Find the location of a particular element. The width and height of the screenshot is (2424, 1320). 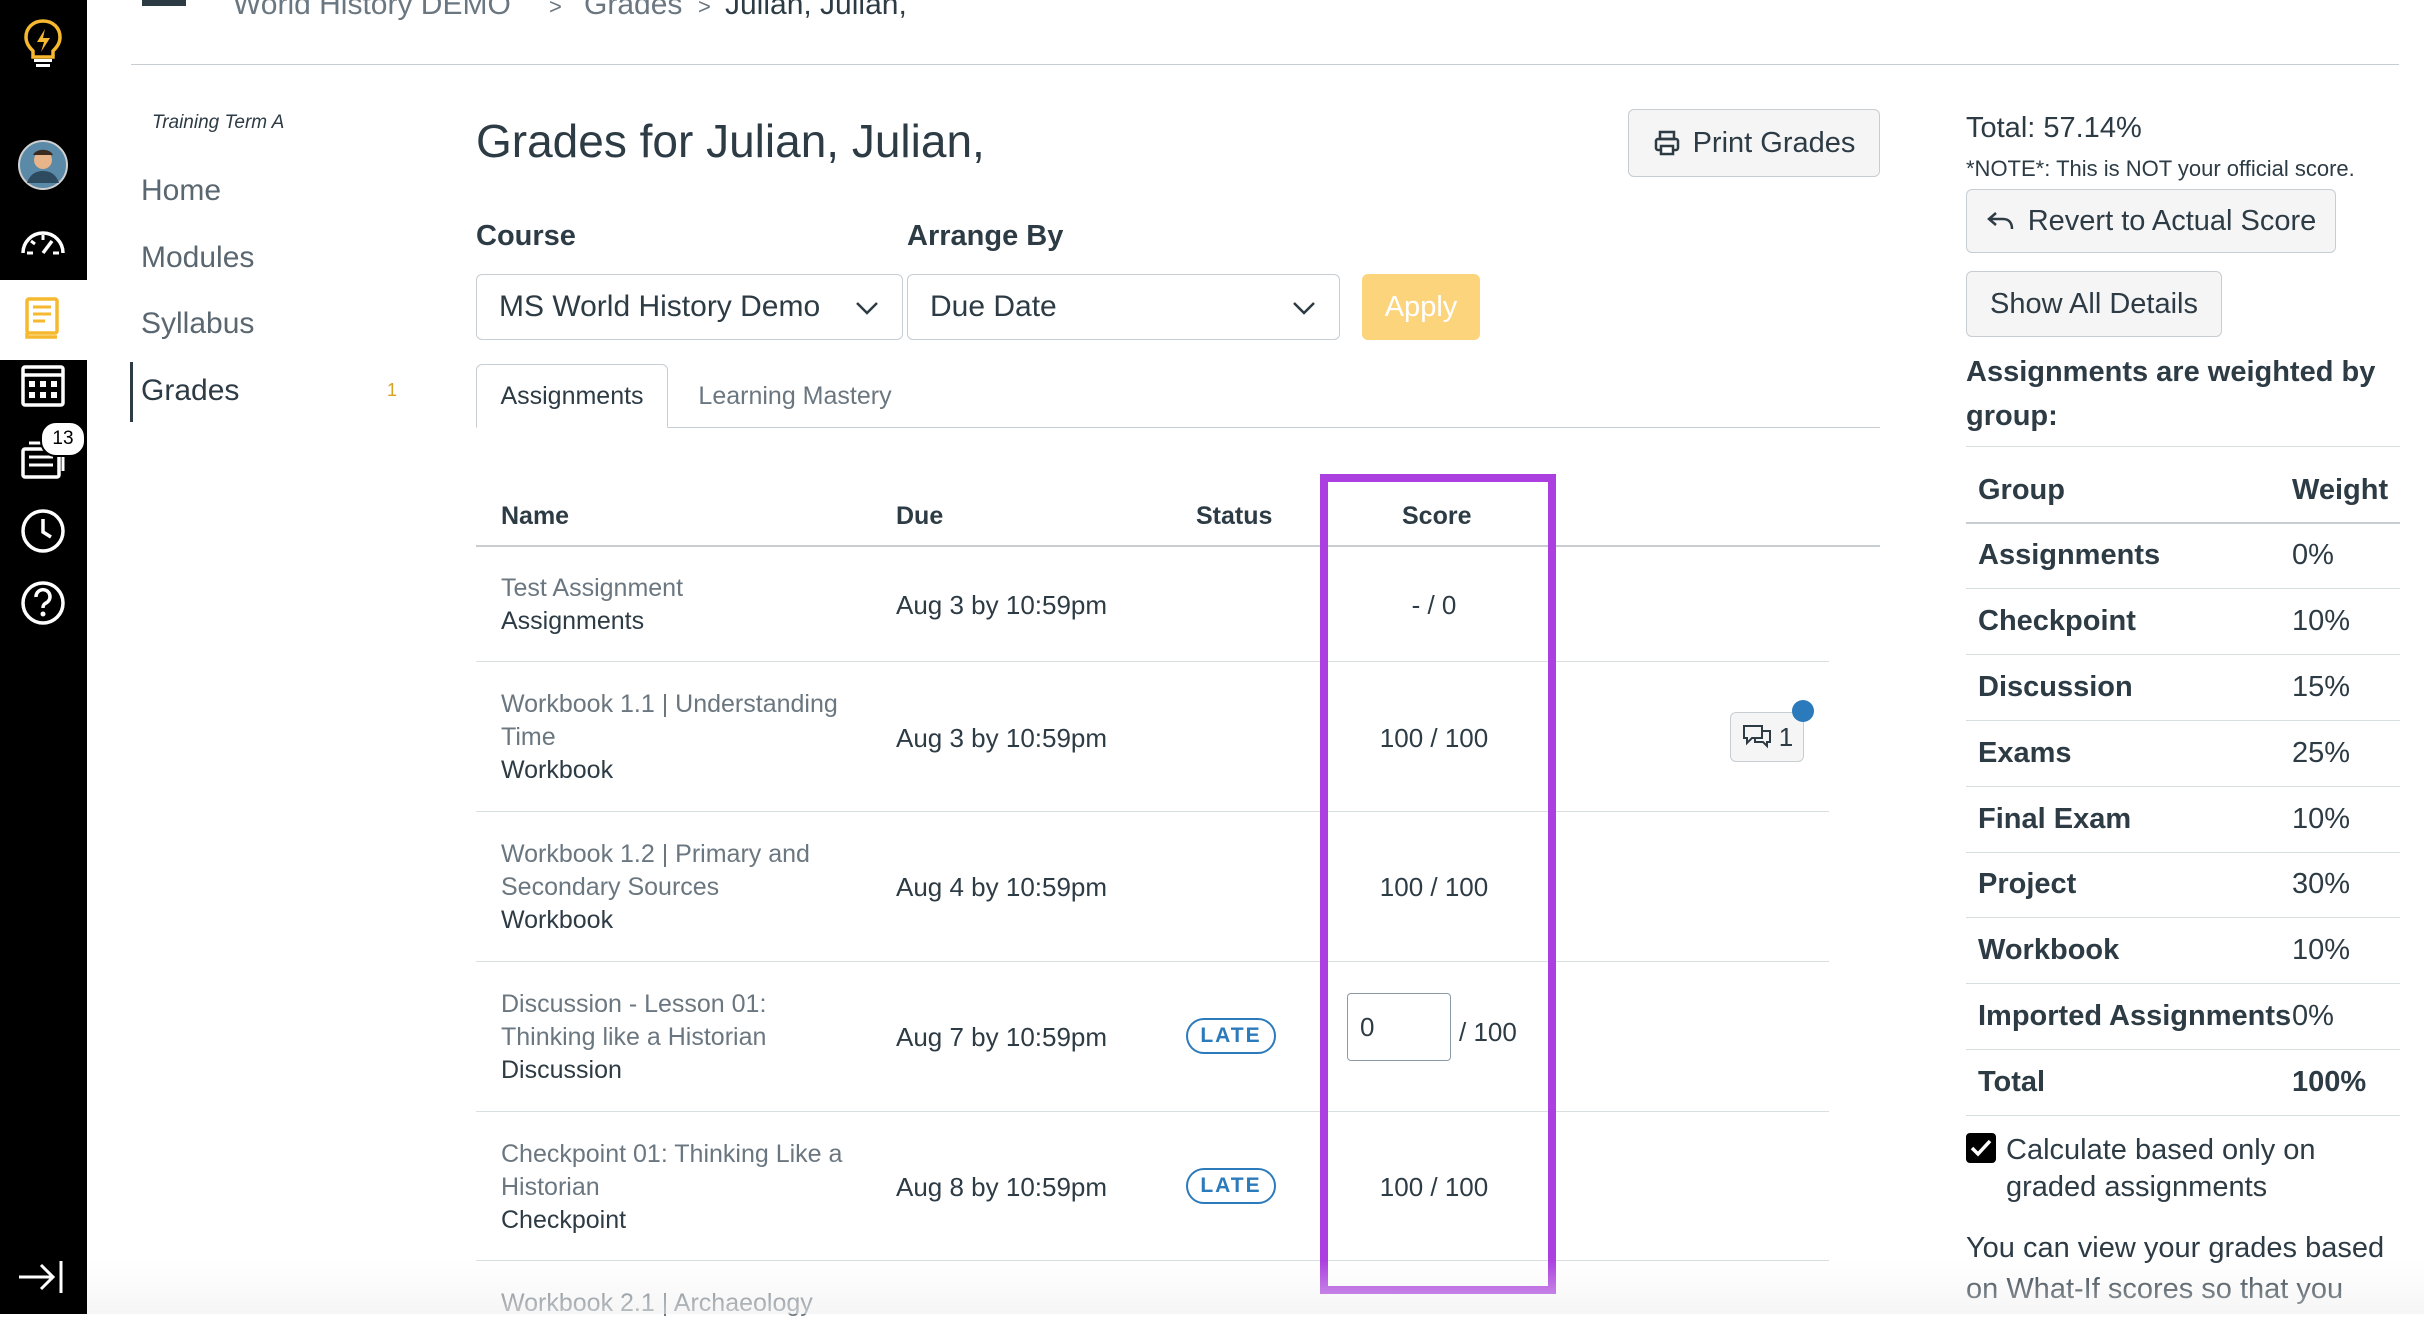

due-date: Aug 7 by 10:59pm is located at coordinates (1002, 1037).